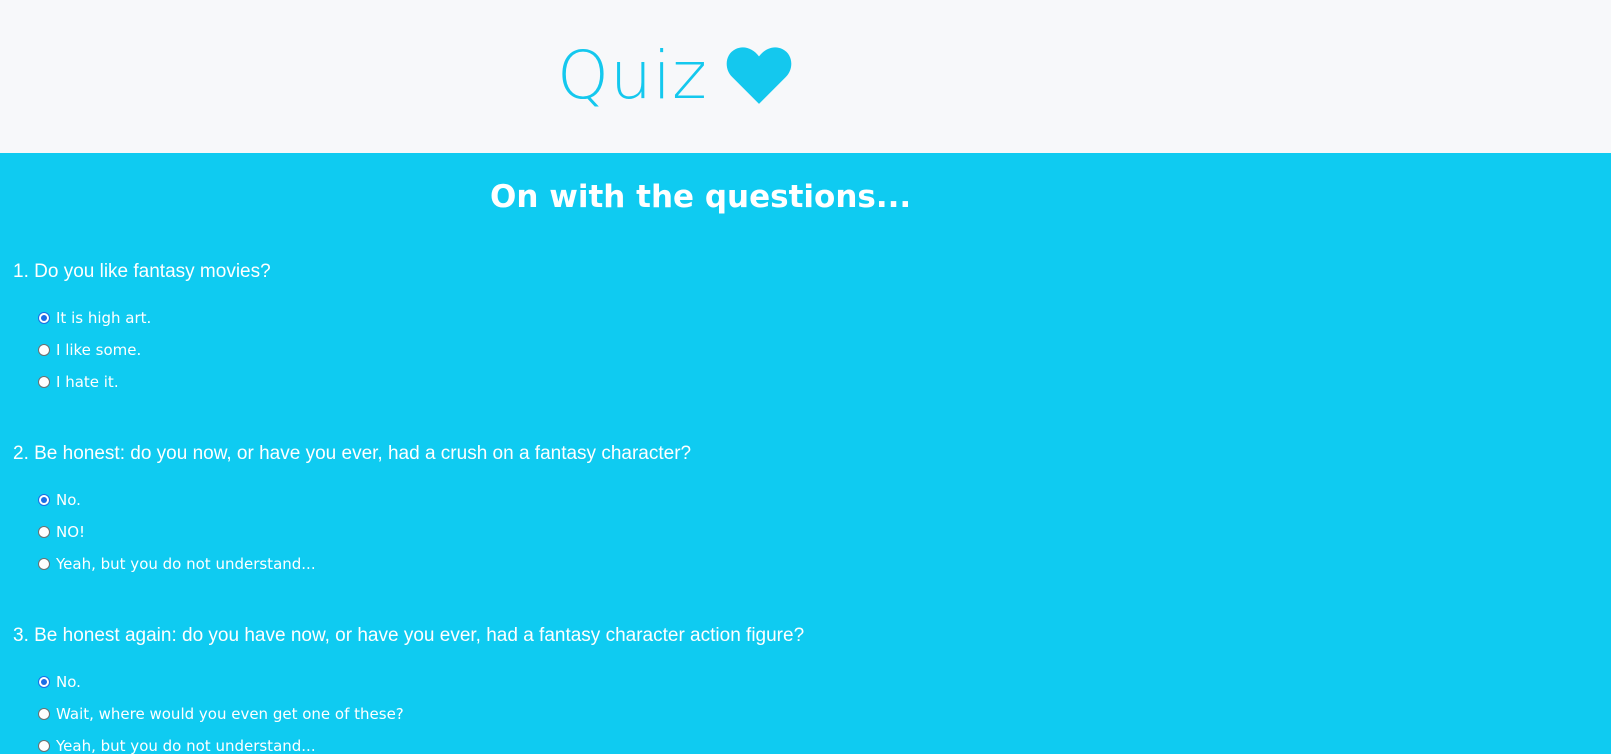 Image resolution: width=1611 pixels, height=754 pixels. Describe the element at coordinates (725, 532) in the screenshot. I see `answer-option: NO!` at that location.